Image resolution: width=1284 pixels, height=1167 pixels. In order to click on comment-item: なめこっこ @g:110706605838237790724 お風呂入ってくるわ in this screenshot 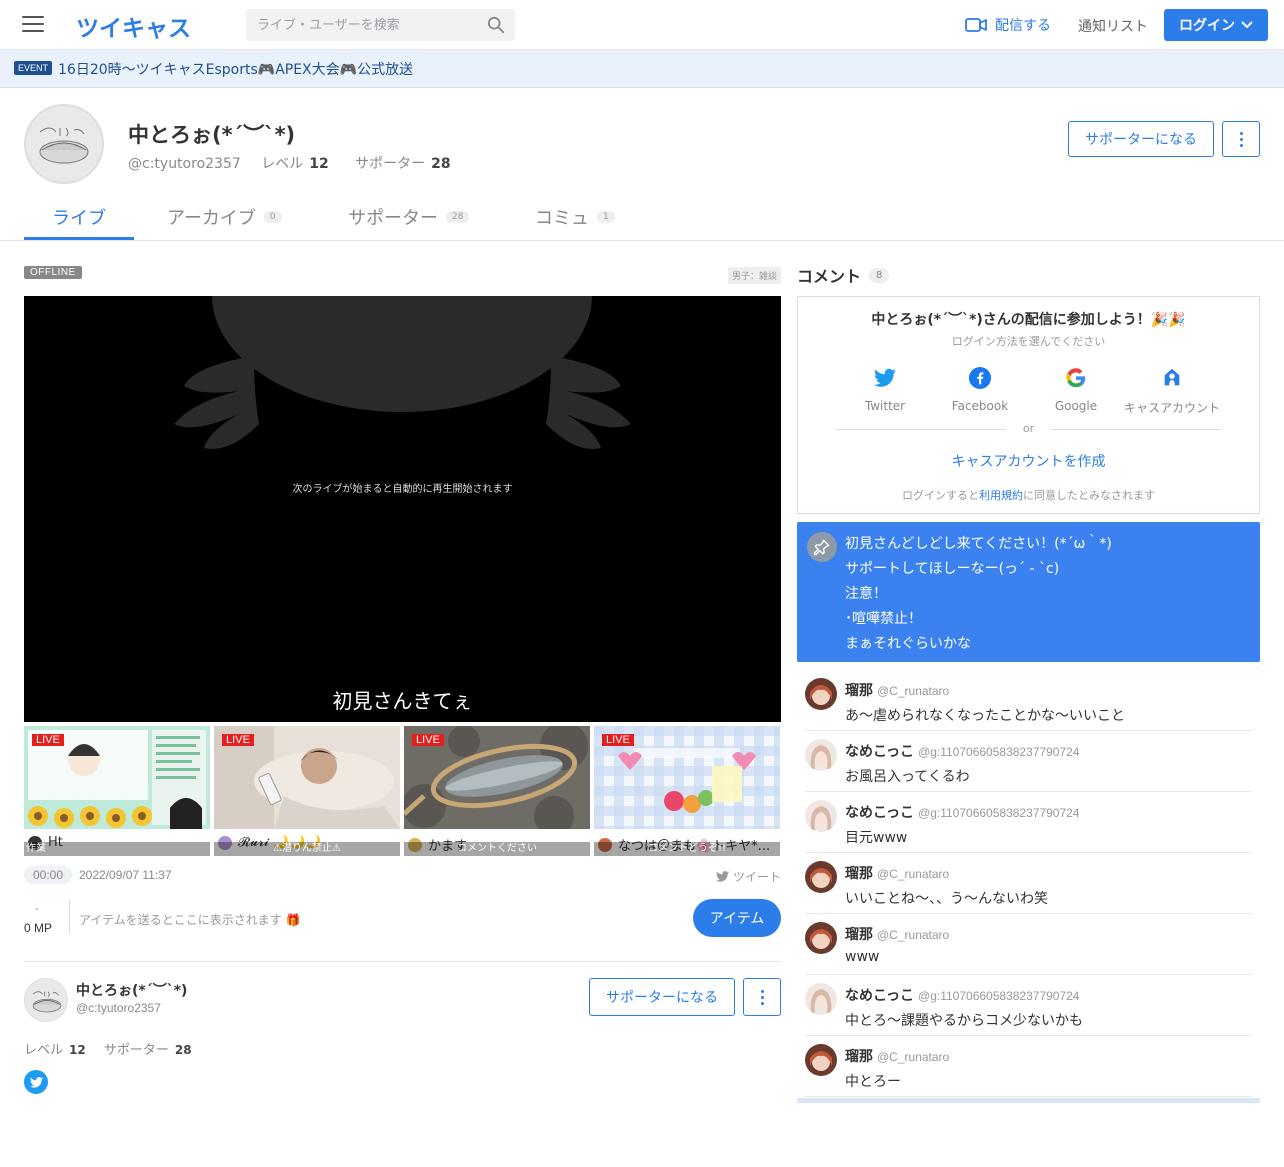, I will do `click(1028, 761)`.